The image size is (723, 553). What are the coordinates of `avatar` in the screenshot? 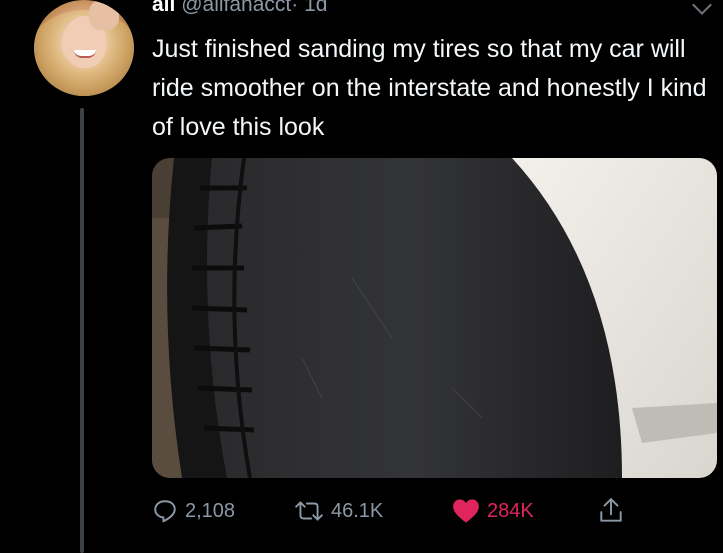 It's located at (84, 48).